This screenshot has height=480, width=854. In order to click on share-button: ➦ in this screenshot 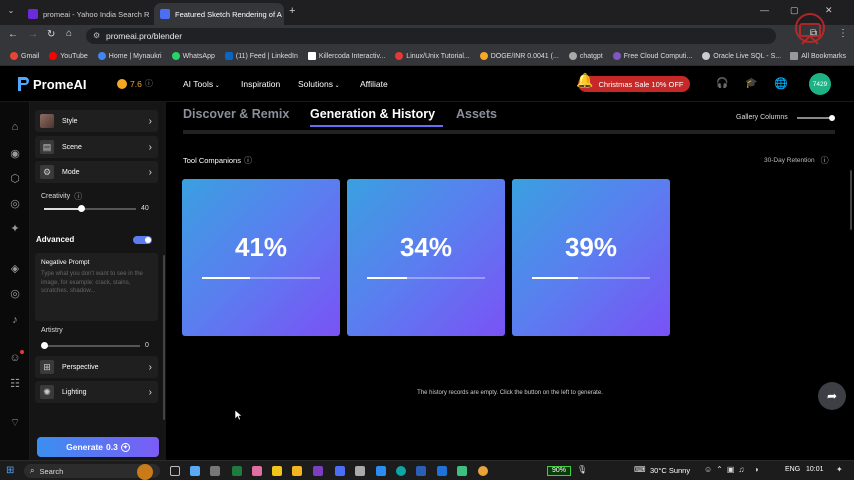, I will do `click(832, 396)`.